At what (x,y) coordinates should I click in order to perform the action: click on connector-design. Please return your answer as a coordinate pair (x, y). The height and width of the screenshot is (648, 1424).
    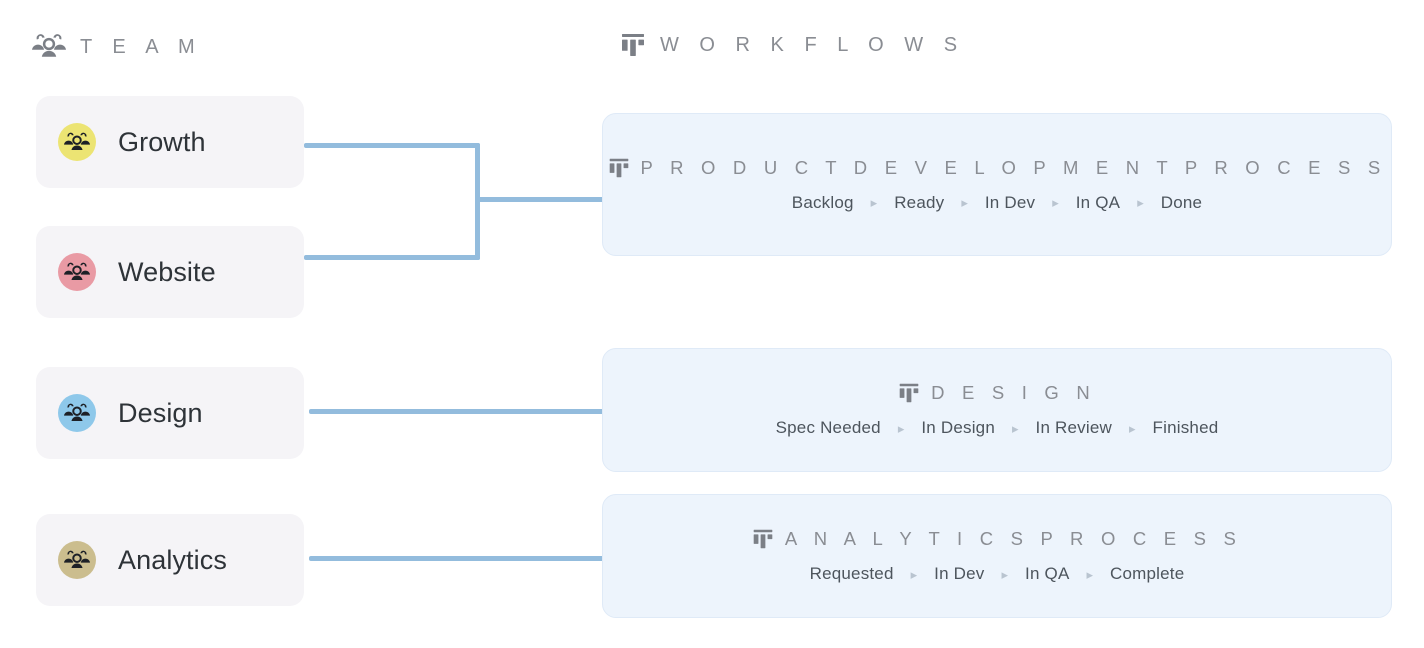
    Looking at the image, I should click on (457, 411).